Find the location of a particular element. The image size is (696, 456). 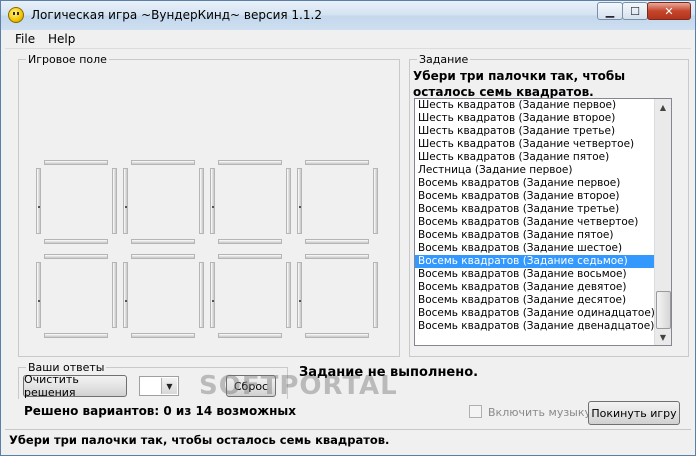

reset-button: Сброс is located at coordinates (251, 386).